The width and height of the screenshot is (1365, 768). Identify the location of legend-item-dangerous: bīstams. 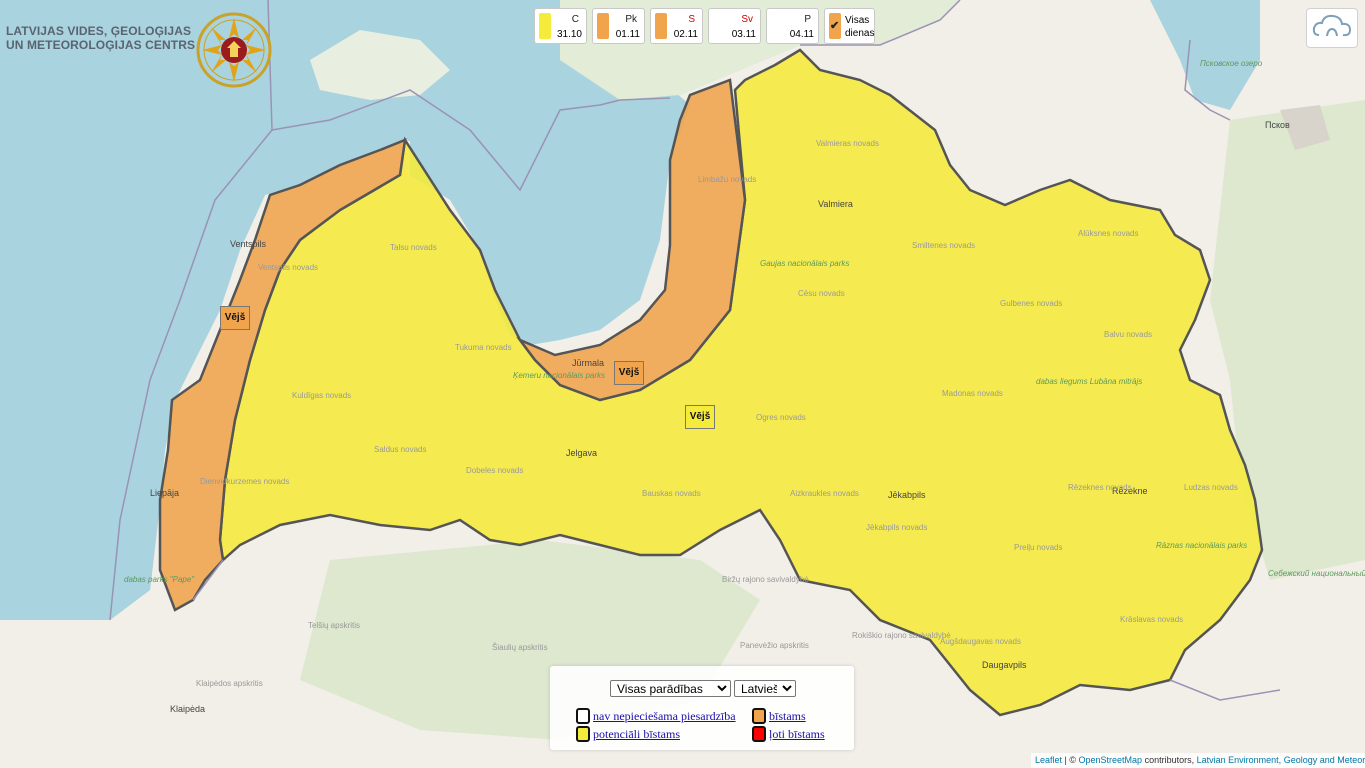
(779, 716).